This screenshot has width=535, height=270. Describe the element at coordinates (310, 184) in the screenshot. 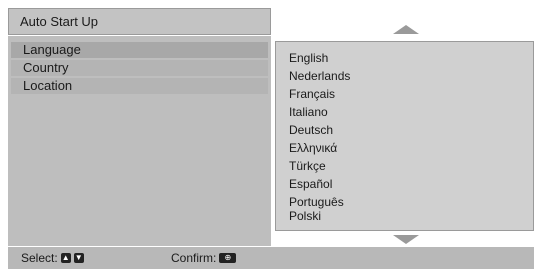

I see `language-option-espanol: Español` at that location.